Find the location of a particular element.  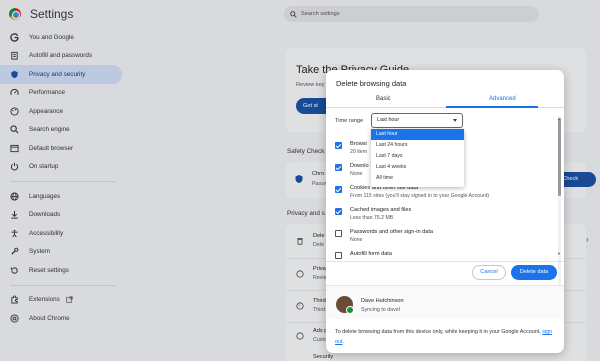

item-autofill: Autofill form data is located at coordinates (363, 256).